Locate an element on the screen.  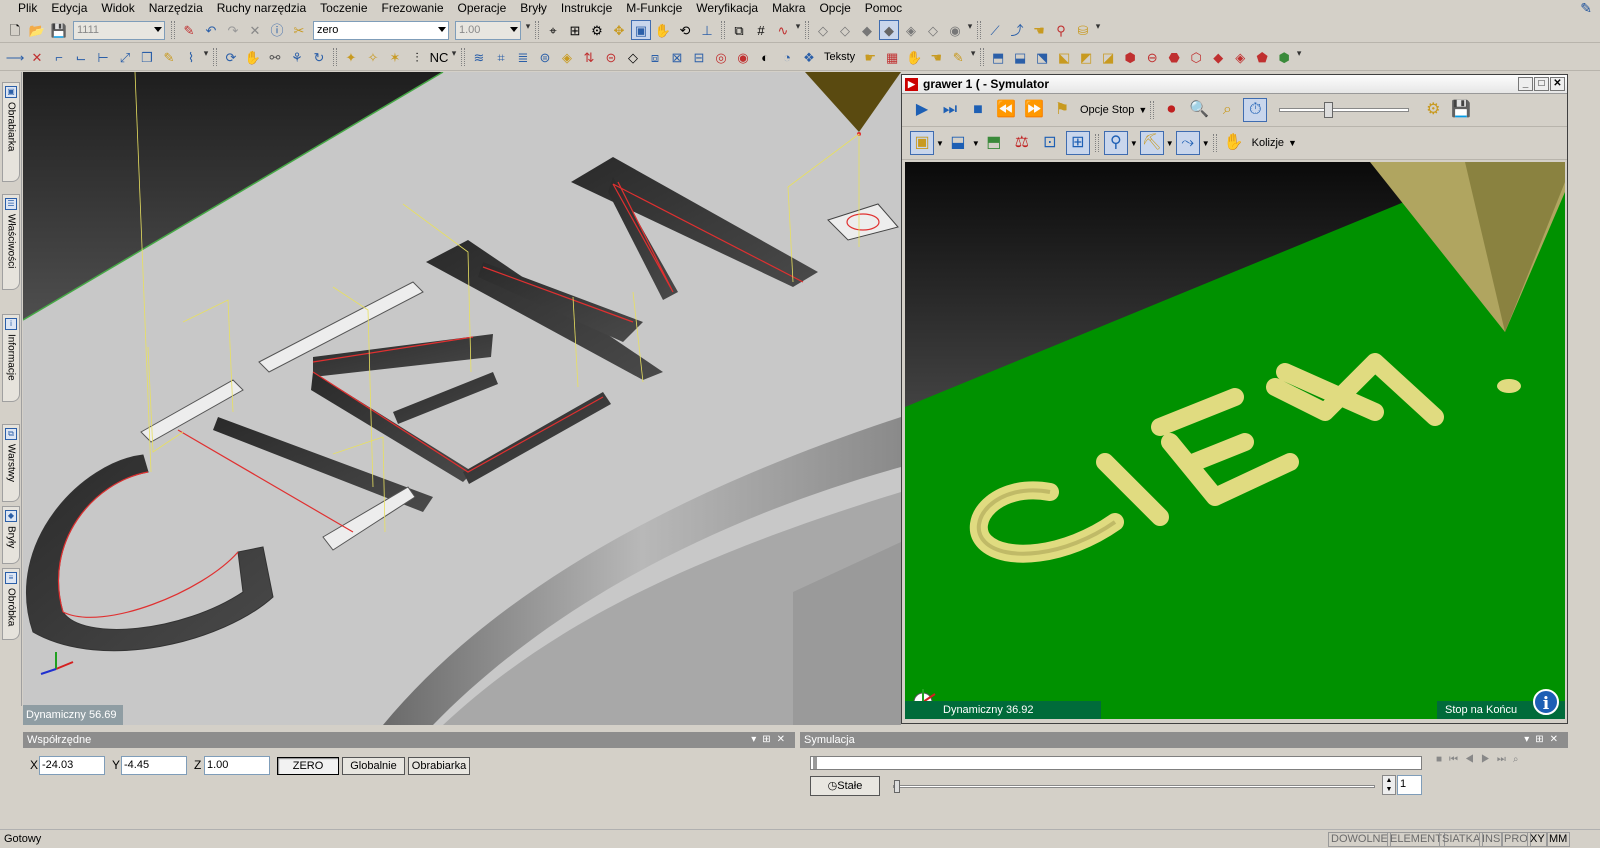
texts-button: Teksty is located at coordinates (839, 57).